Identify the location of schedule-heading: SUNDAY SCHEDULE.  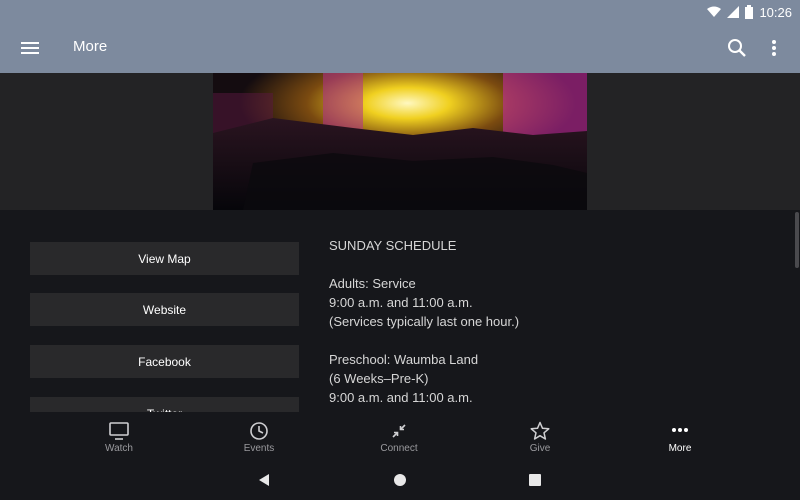
(393, 245).